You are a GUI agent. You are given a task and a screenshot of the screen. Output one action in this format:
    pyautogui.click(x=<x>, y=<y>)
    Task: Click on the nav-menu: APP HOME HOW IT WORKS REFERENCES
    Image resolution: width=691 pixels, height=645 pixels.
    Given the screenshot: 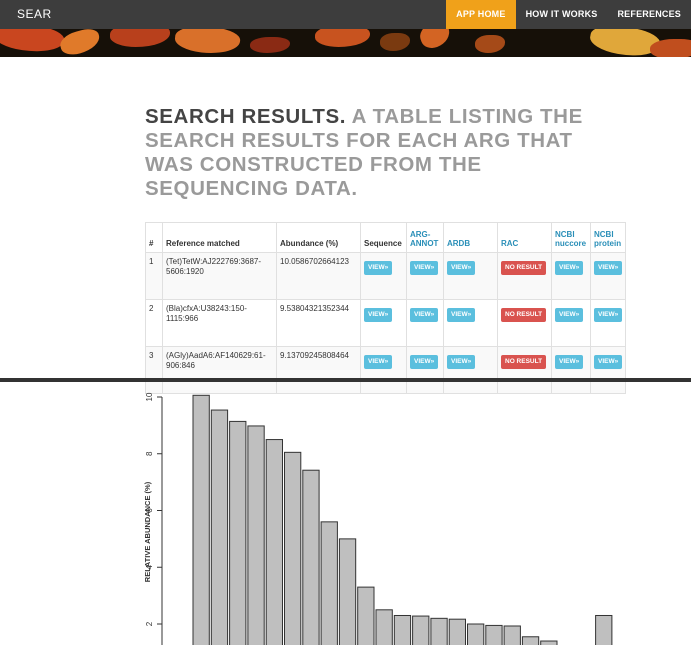 What is the action you would take?
    pyautogui.click(x=568, y=14)
    